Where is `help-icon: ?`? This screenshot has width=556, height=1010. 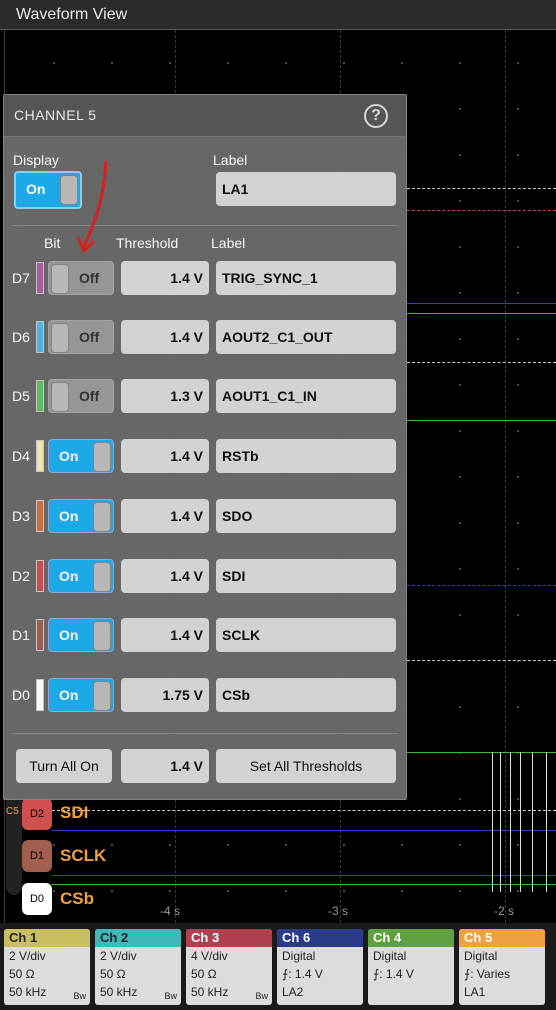
help-icon: ? is located at coordinates (376, 116).